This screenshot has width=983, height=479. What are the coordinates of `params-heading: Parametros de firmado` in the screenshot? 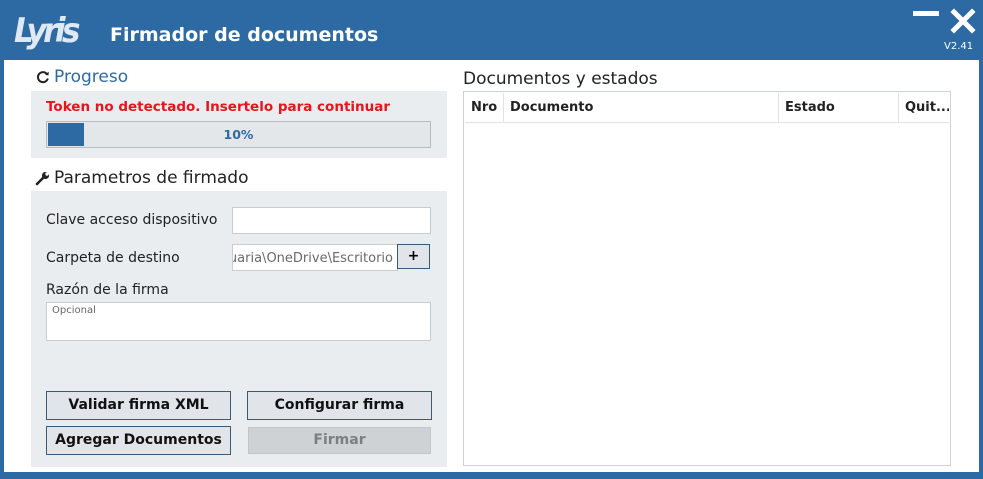 It's located at (142, 178).